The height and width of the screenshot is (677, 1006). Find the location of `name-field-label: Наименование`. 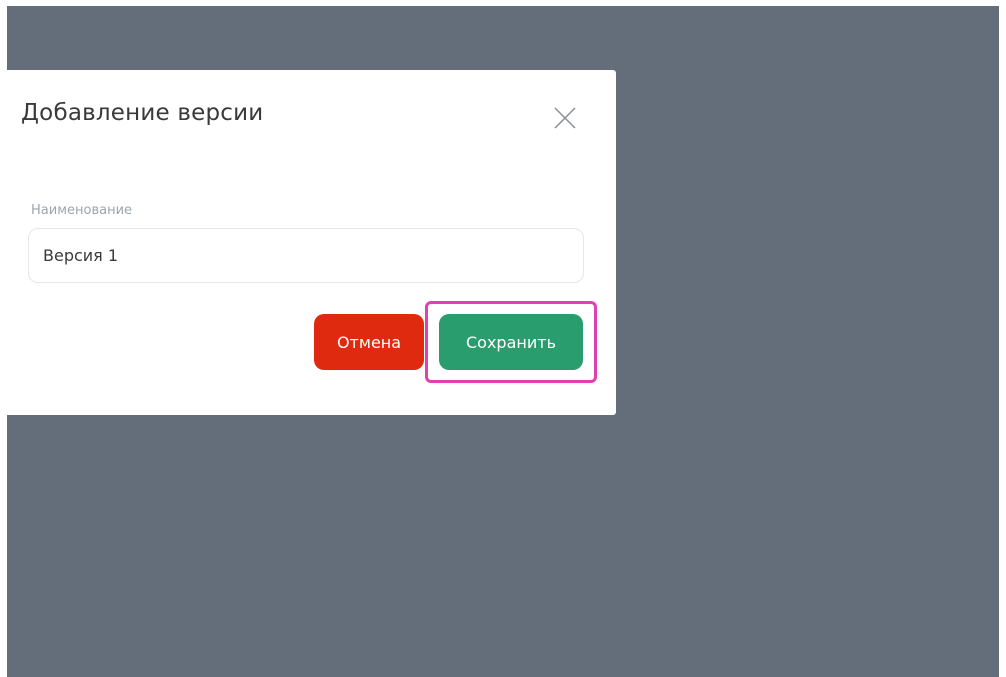

name-field-label: Наименование is located at coordinates (82, 210).